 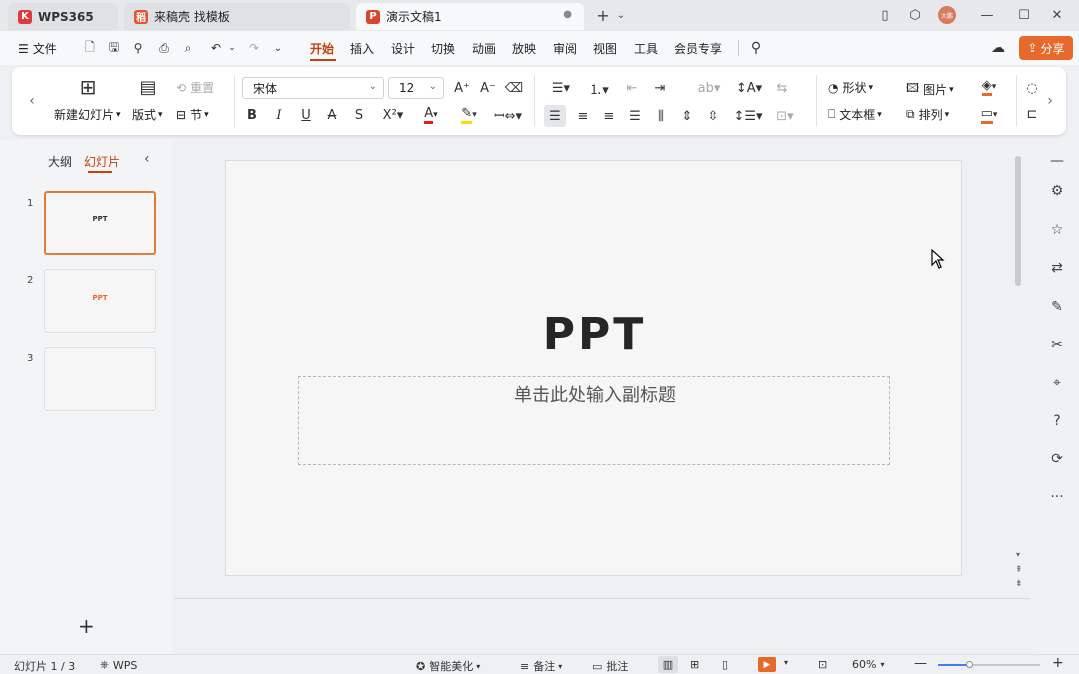 What do you see at coordinates (915, 15) in the screenshot?
I see `cube-icon: ⬡` at bounding box center [915, 15].